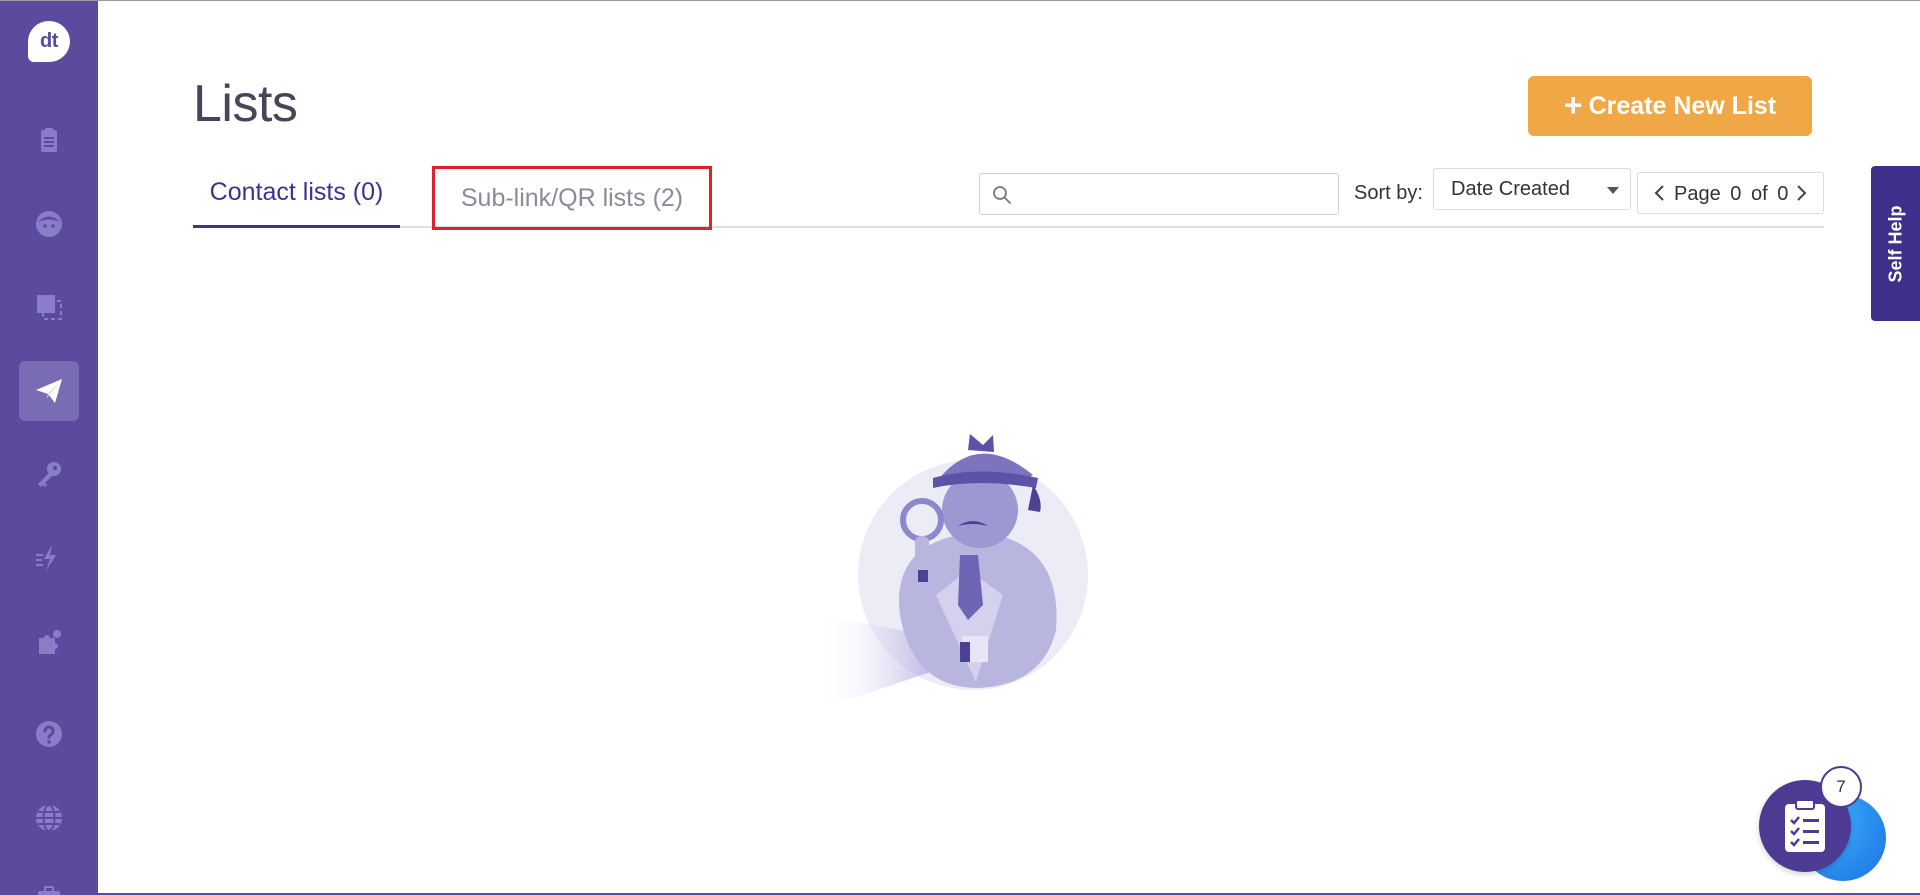 Image resolution: width=1920 pixels, height=895 pixels. I want to click on briefcase-icon, so click(49, 890).